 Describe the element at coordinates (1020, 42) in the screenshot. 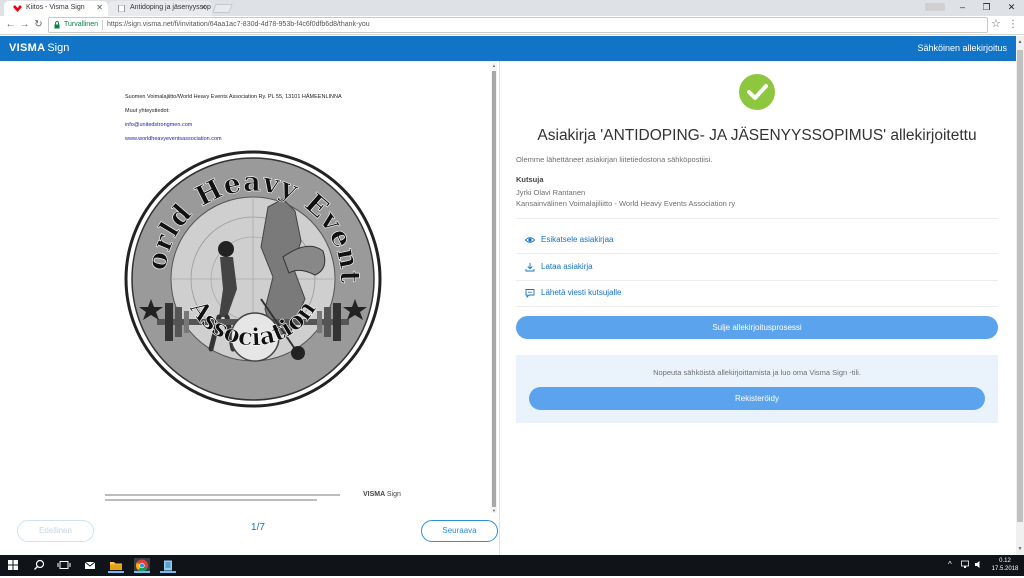

I see `scroll-up-icon: ▲` at that location.